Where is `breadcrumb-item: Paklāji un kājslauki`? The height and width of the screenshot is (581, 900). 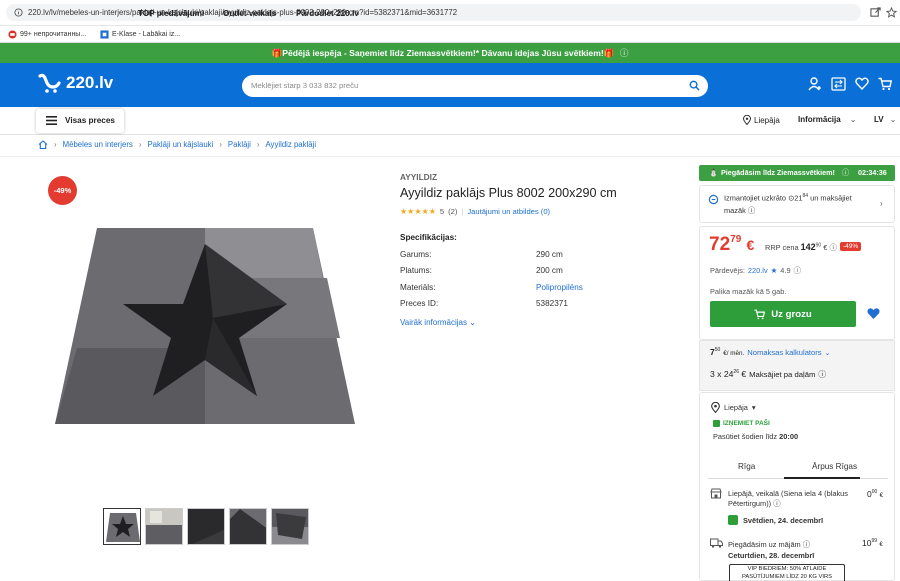 breadcrumb-item: Paklāji un kājslauki is located at coordinates (180, 144).